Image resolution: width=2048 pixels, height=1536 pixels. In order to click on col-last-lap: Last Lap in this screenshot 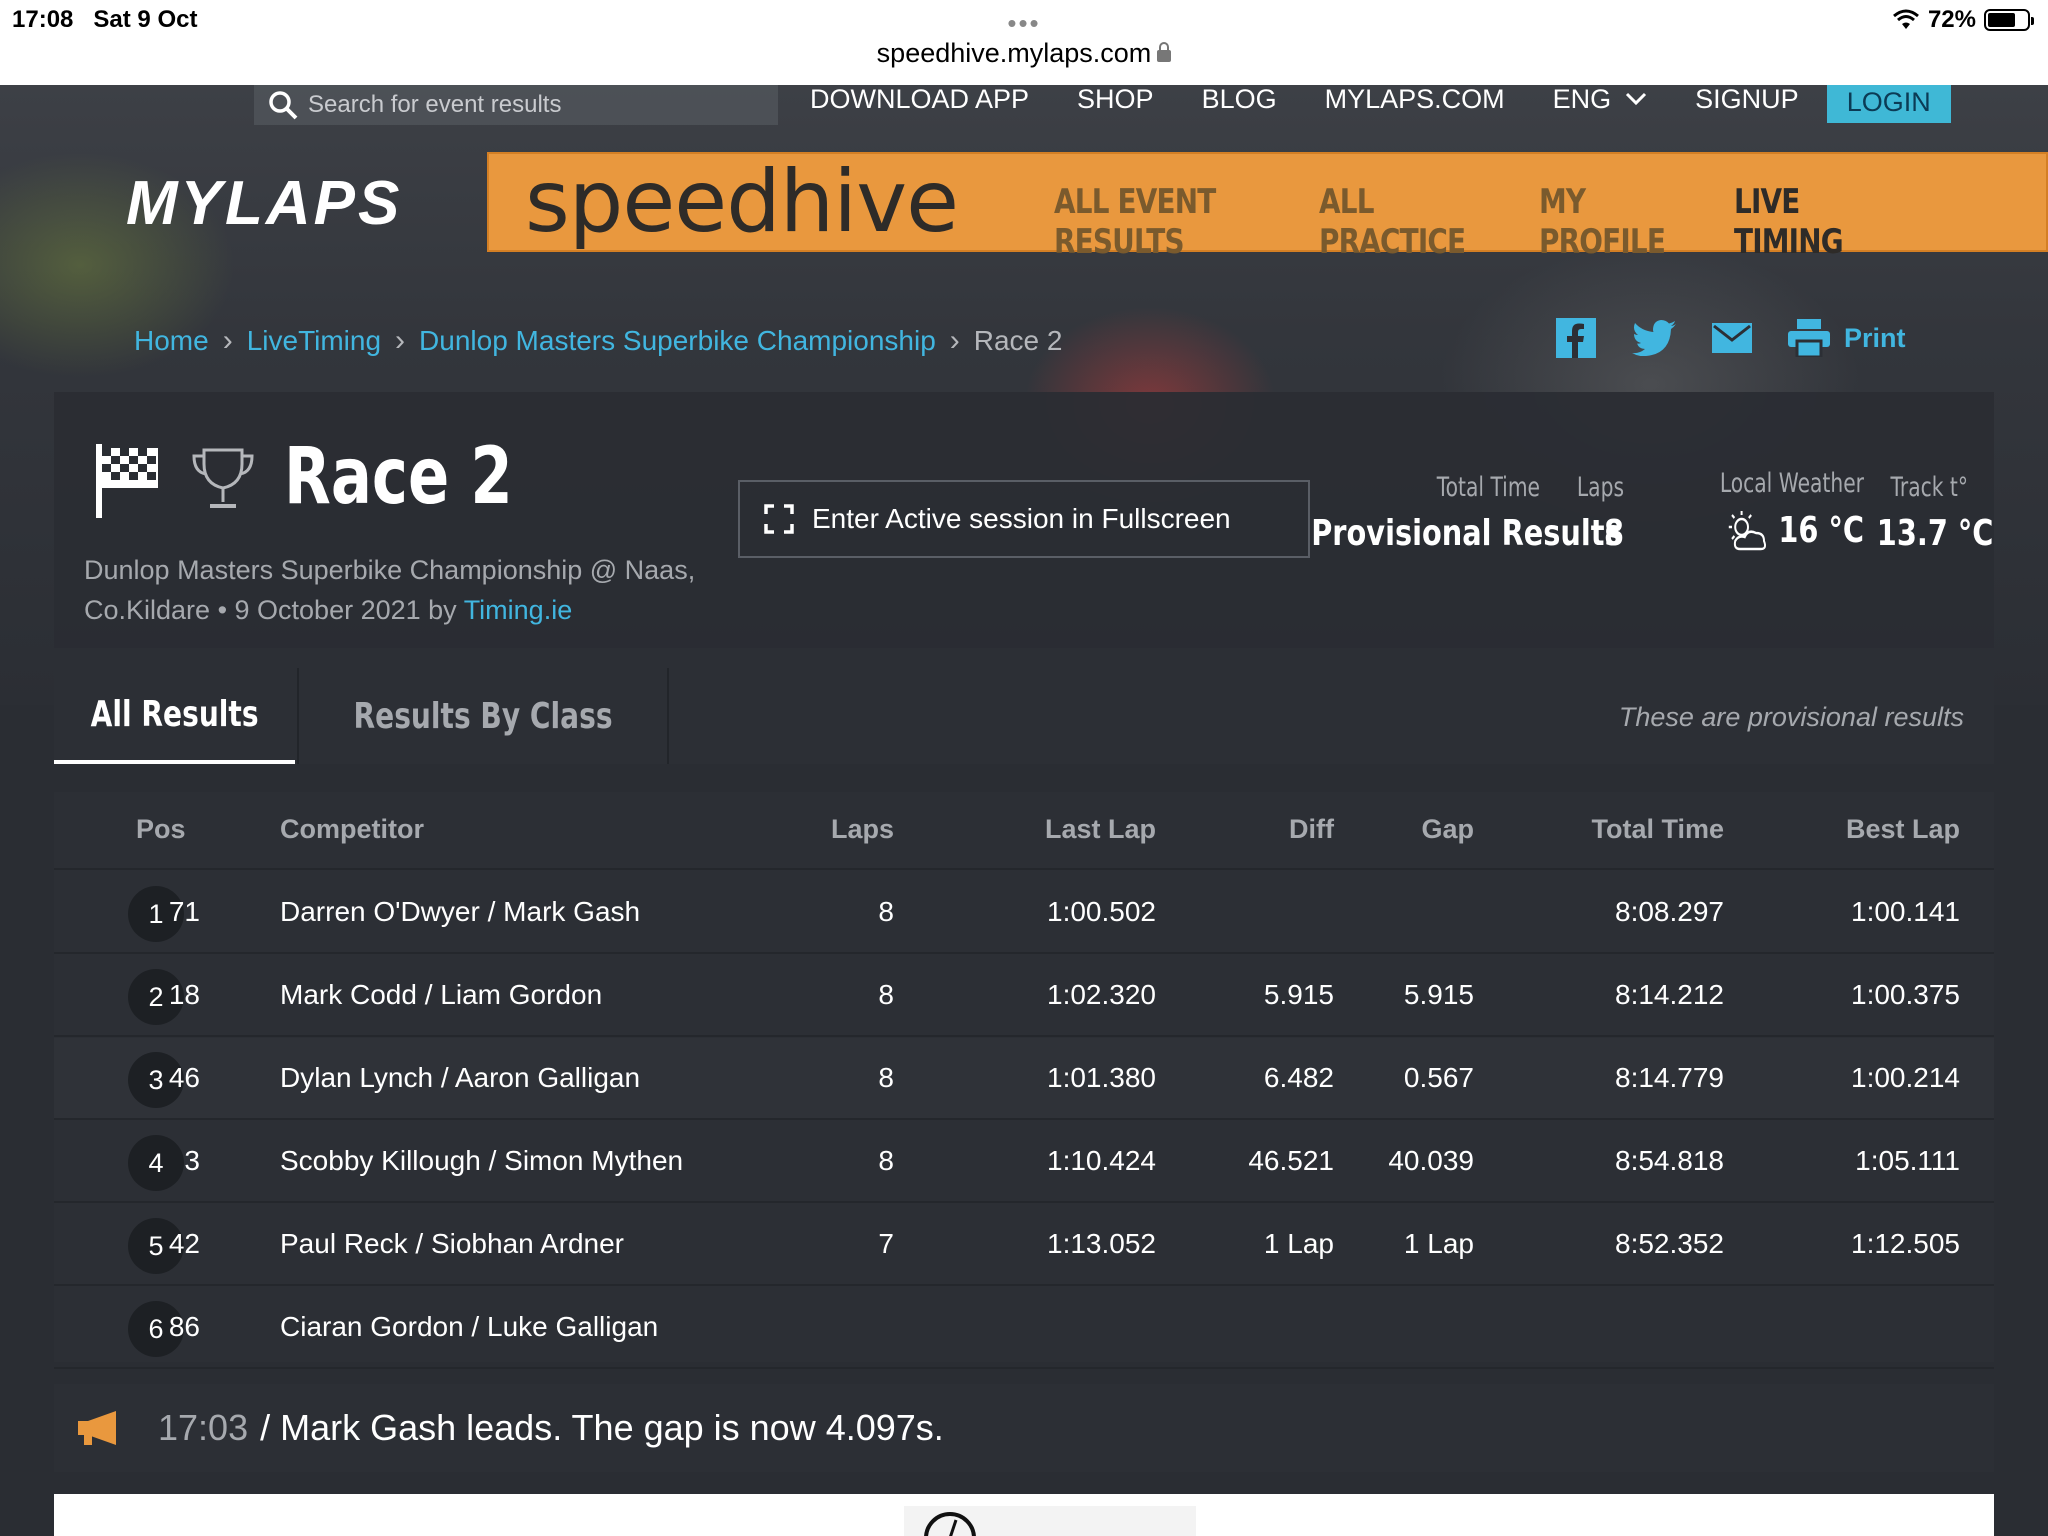, I will do `click(1100, 829)`.